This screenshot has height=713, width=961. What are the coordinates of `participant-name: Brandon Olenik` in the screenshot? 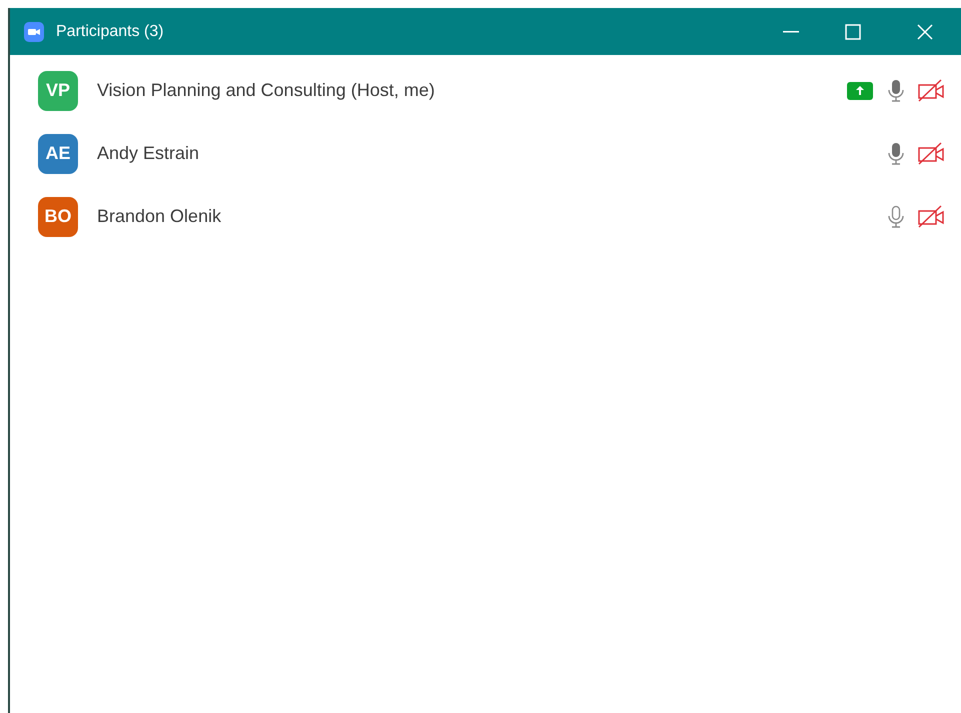 It's located at (159, 216).